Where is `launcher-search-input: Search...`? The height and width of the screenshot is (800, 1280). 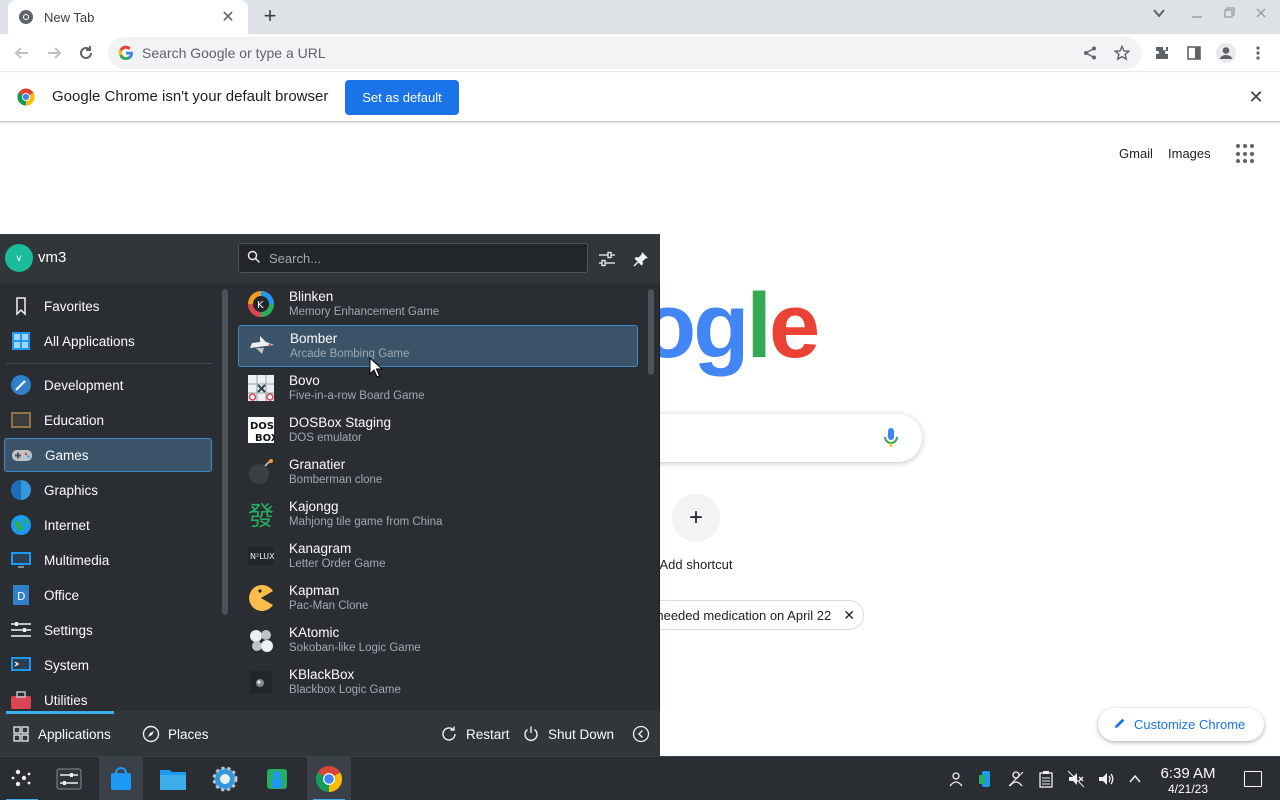
launcher-search-input: Search... is located at coordinates (413, 258).